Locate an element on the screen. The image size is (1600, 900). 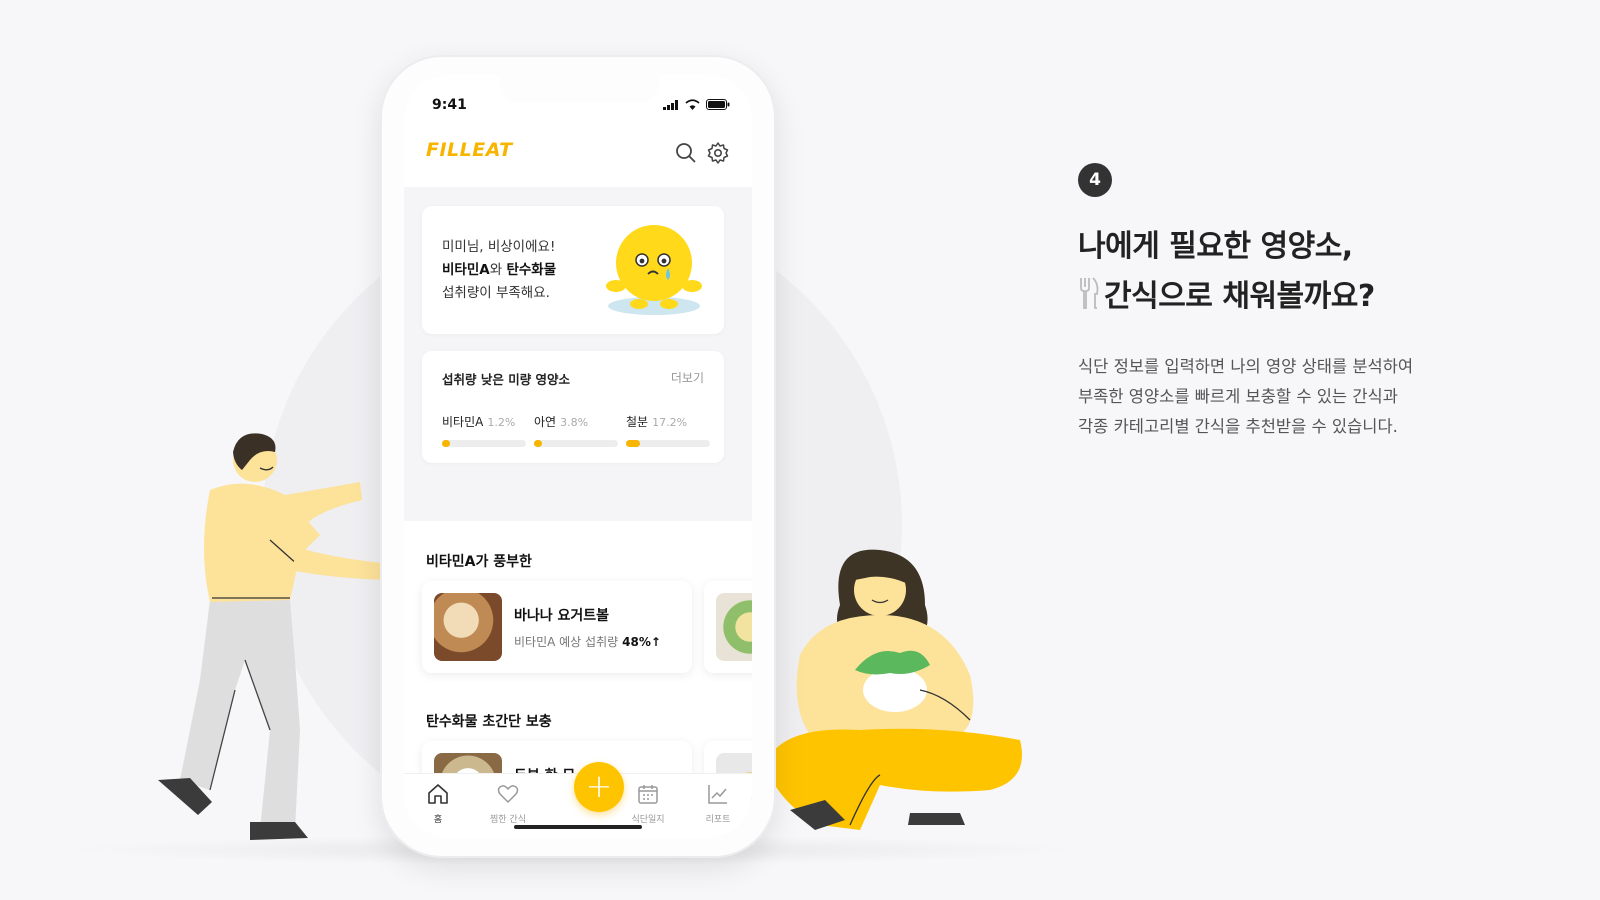
add-button: + is located at coordinates (599, 787).